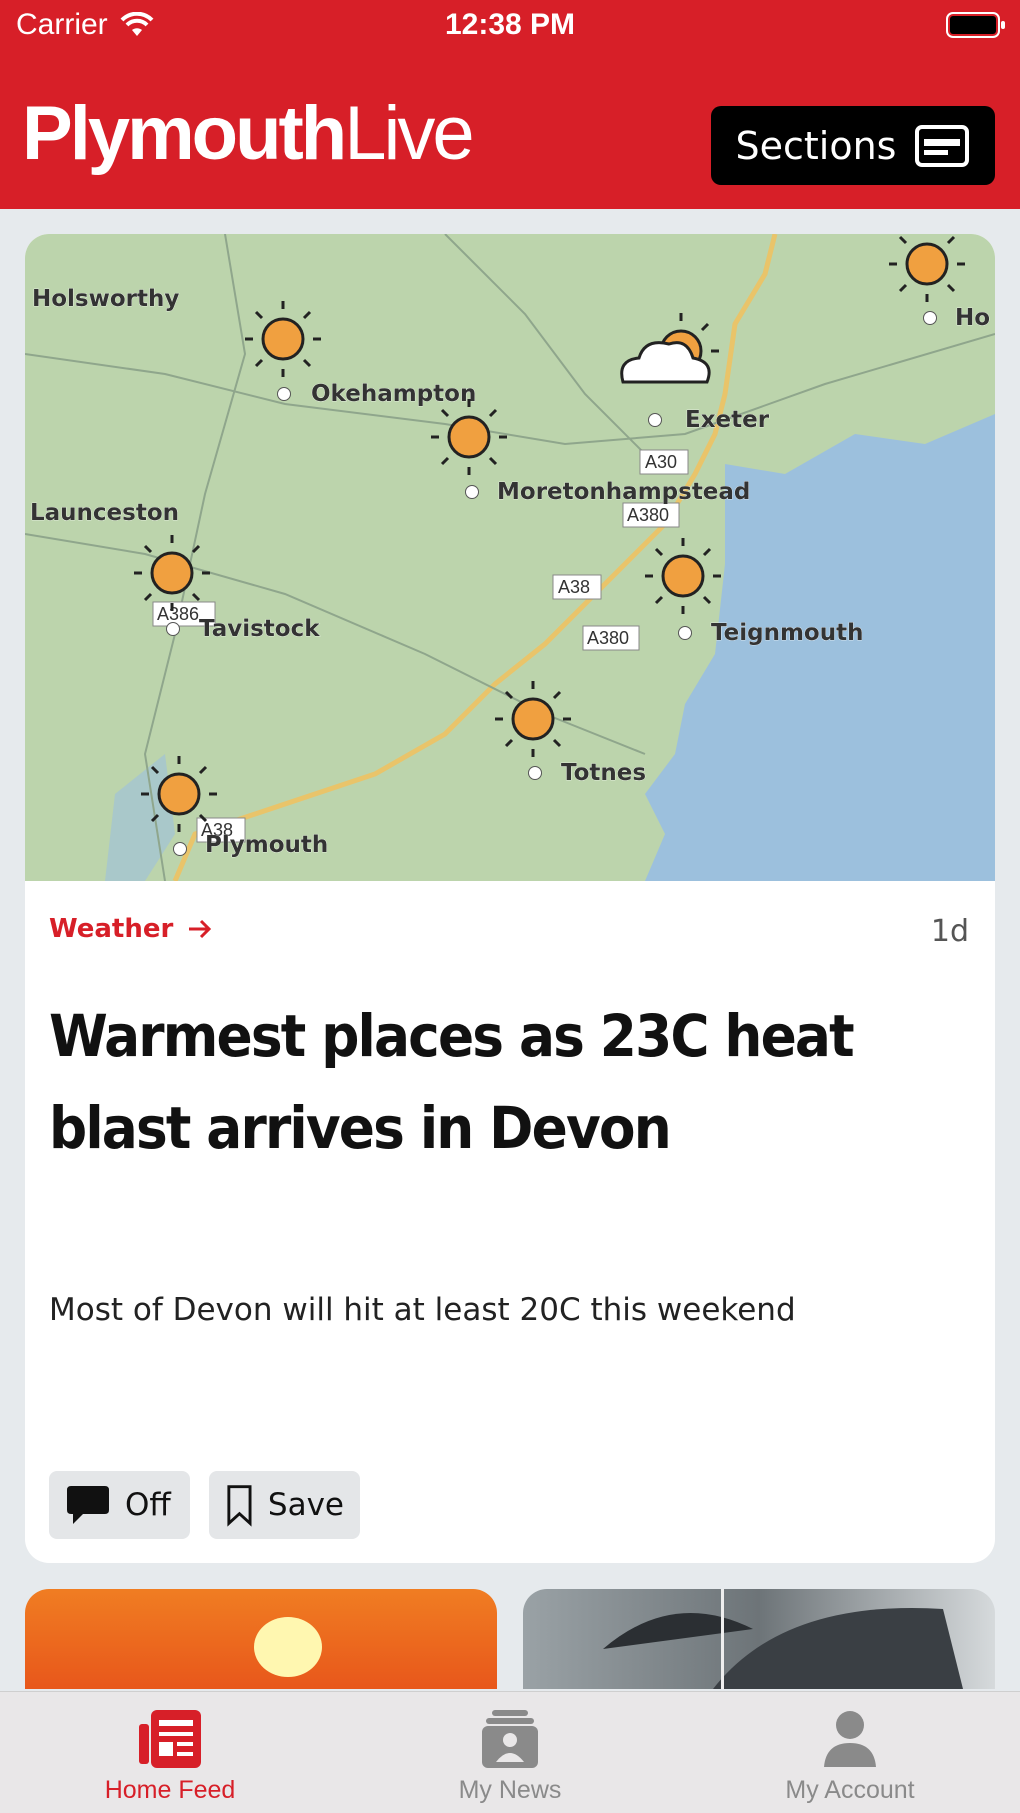 Image resolution: width=1020 pixels, height=1813 pixels. I want to click on sunset-thumbnail, so click(261, 1639).